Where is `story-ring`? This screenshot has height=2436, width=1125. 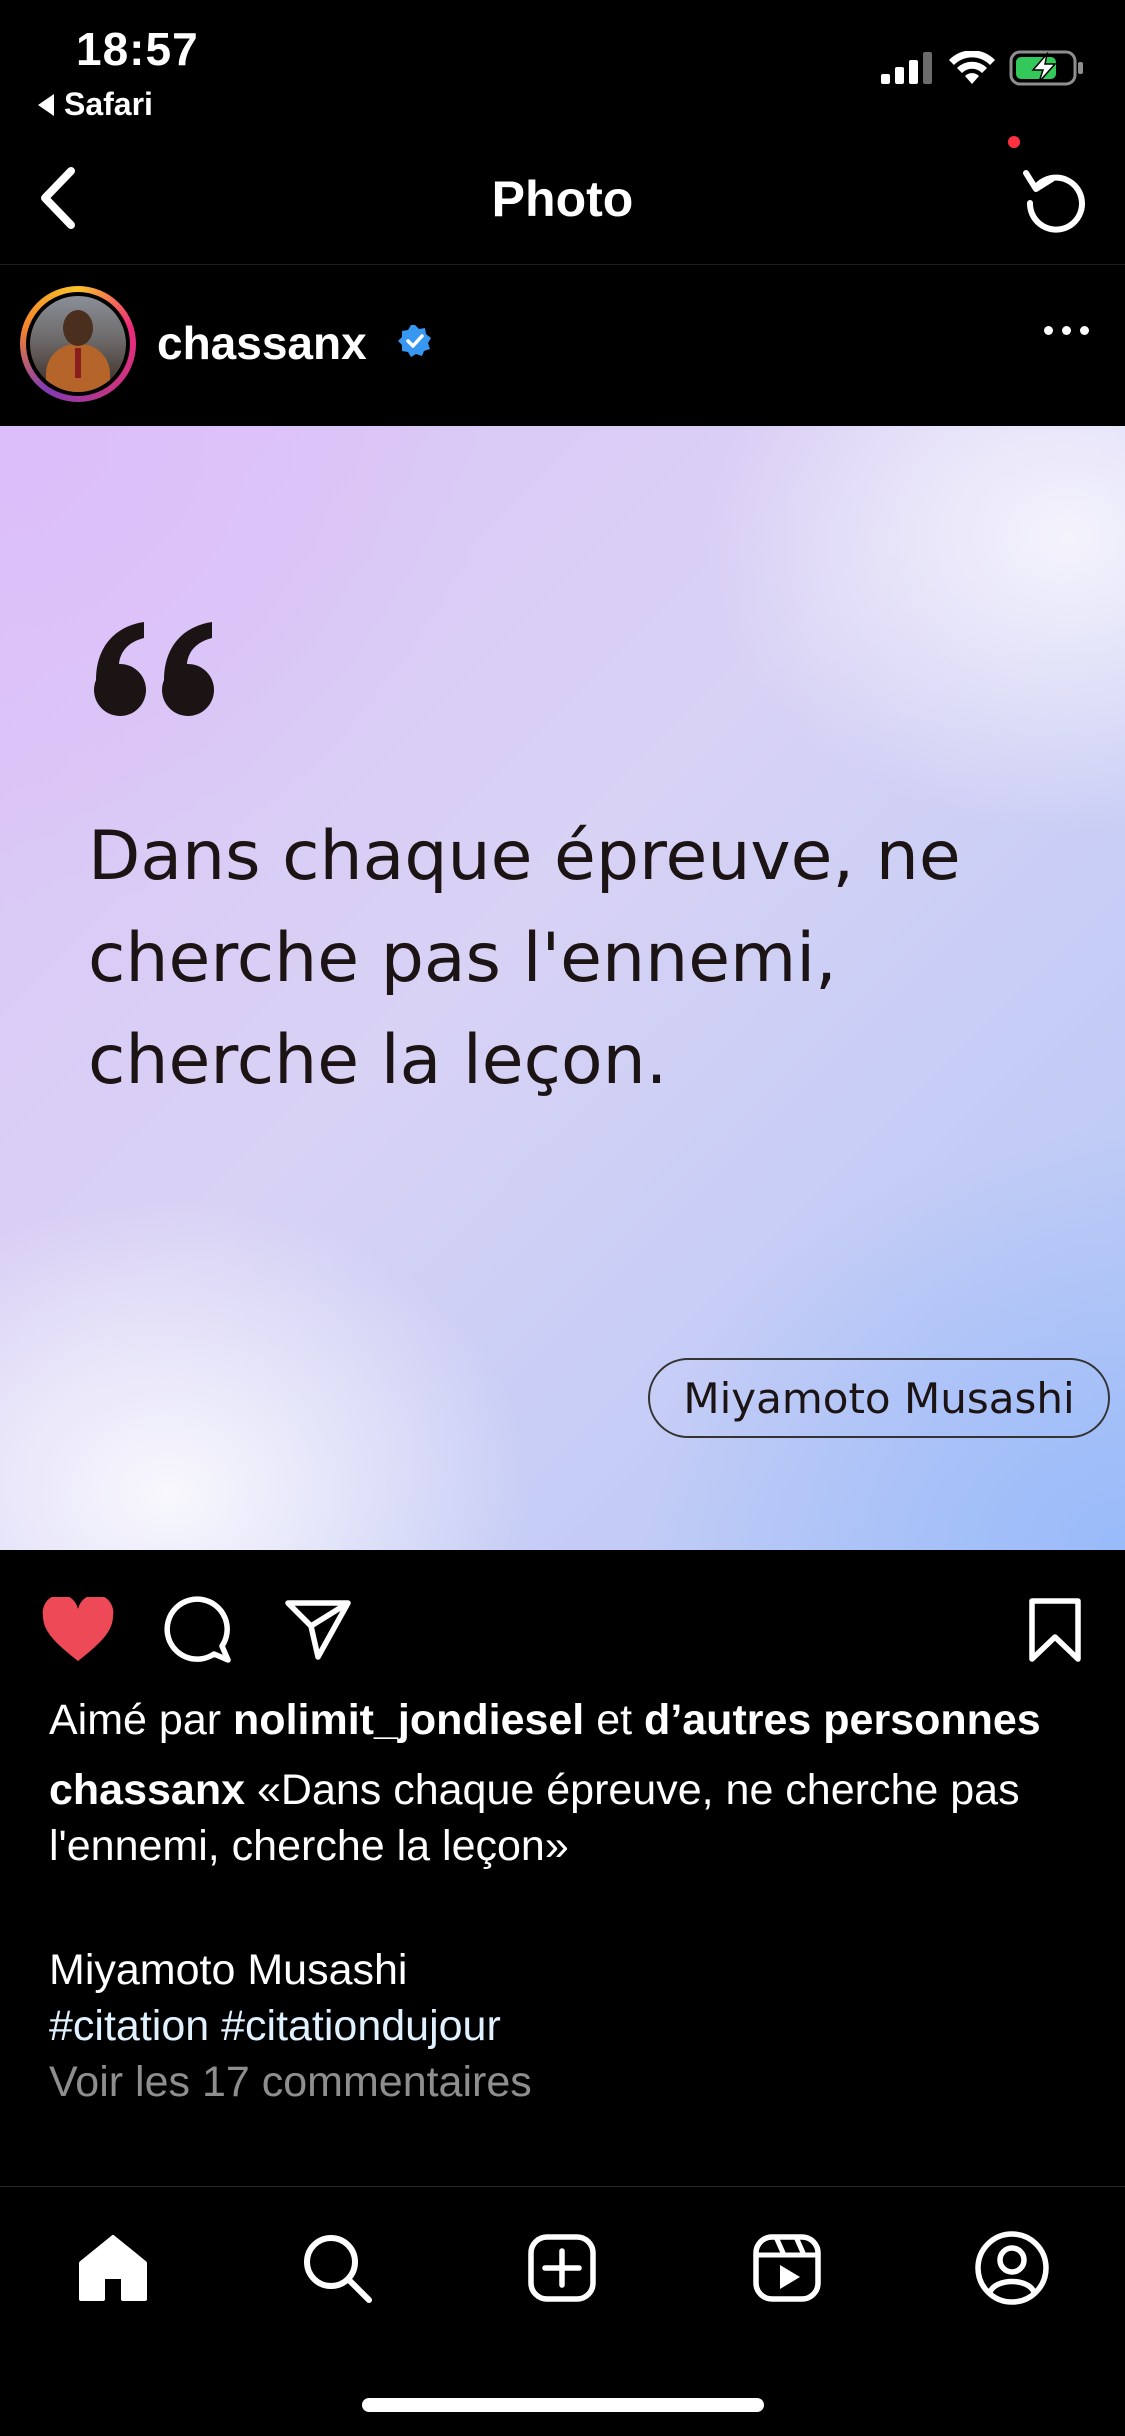 story-ring is located at coordinates (78, 344).